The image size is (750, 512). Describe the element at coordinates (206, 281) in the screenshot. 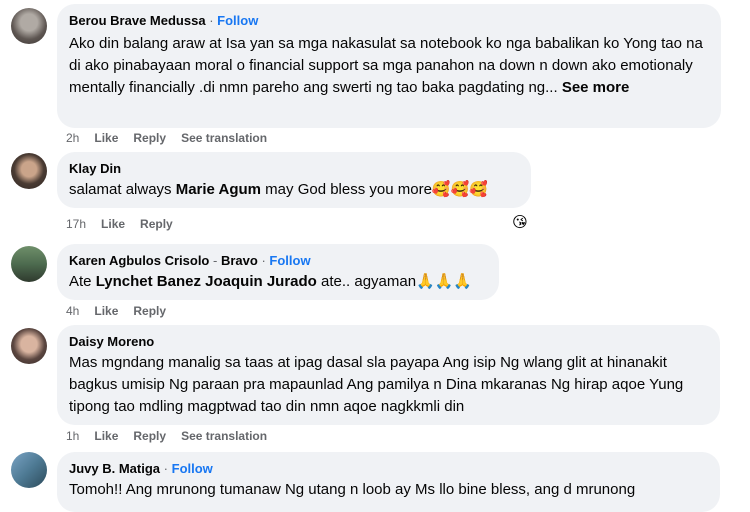

I see `mention-link: Lynchet Banez Joaquin Jurado` at that location.